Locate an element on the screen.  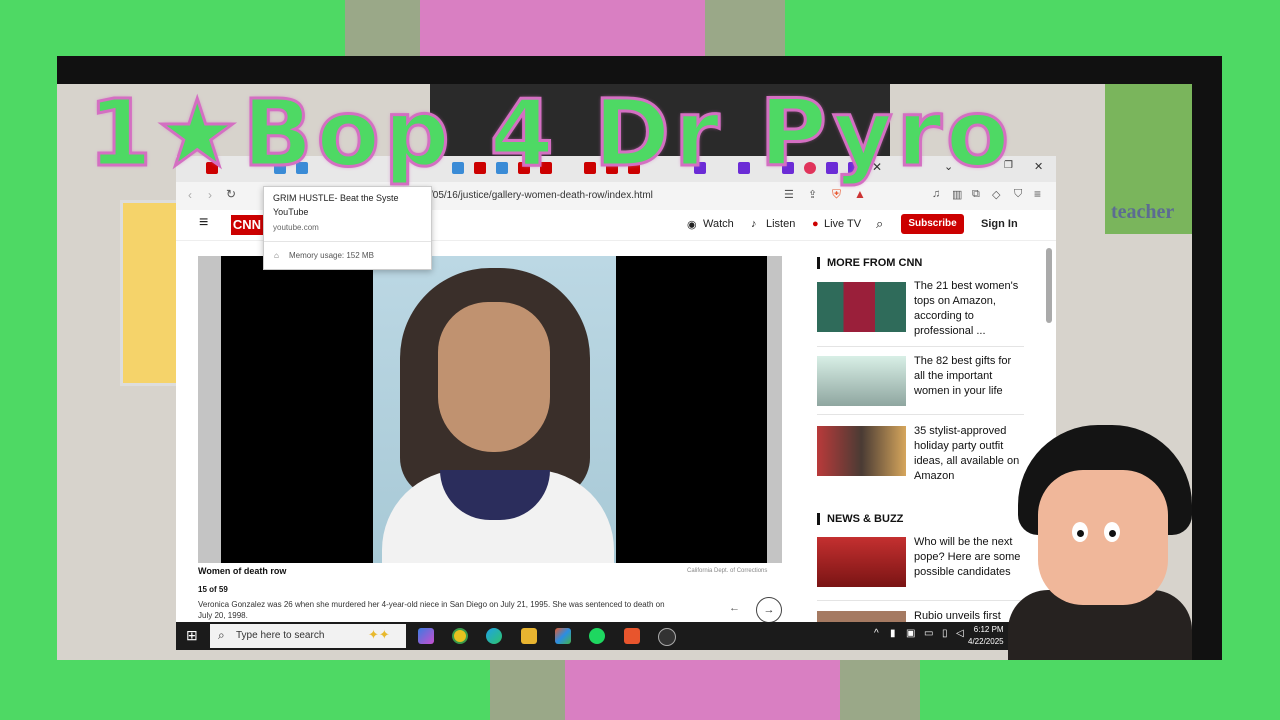
clock-time: 6:12 PM is located at coordinates (988, 629).